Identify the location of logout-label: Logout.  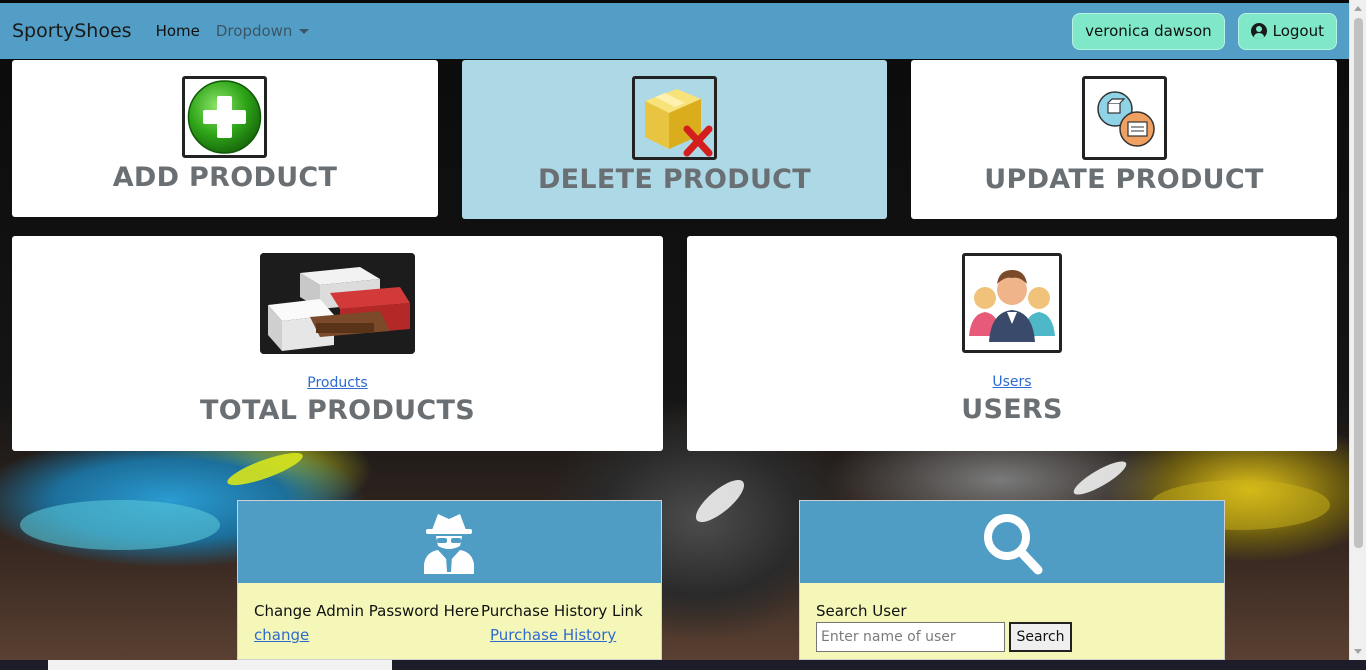
(1298, 31).